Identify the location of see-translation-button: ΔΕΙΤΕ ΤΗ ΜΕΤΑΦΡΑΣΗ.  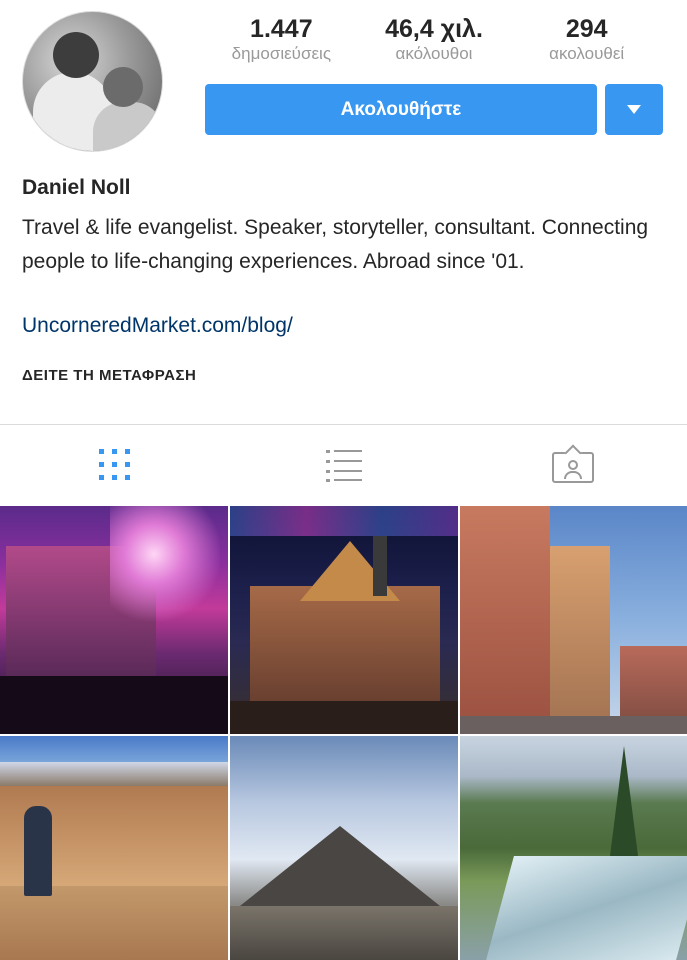
(109, 375).